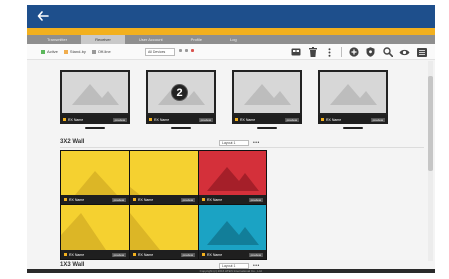 The height and width of the screenshot is (279, 449). Describe the element at coordinates (430, 123) in the screenshot. I see `scrollbar-thumb` at that location.